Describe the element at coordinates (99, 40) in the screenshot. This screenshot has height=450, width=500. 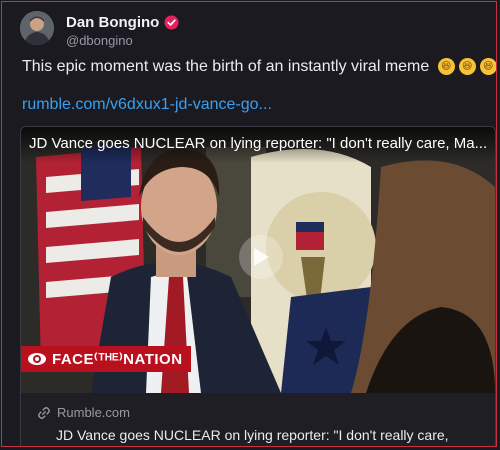
I see `author-handle: @dbongino` at that location.